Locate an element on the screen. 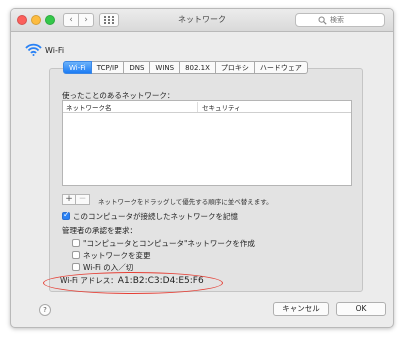  wifi-icon is located at coordinates (33, 49).